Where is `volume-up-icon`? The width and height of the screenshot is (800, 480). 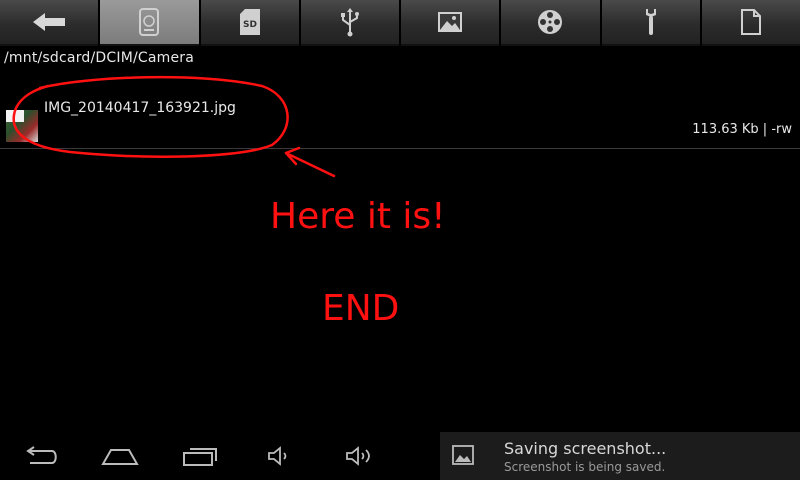 volume-up-icon is located at coordinates (358, 456).